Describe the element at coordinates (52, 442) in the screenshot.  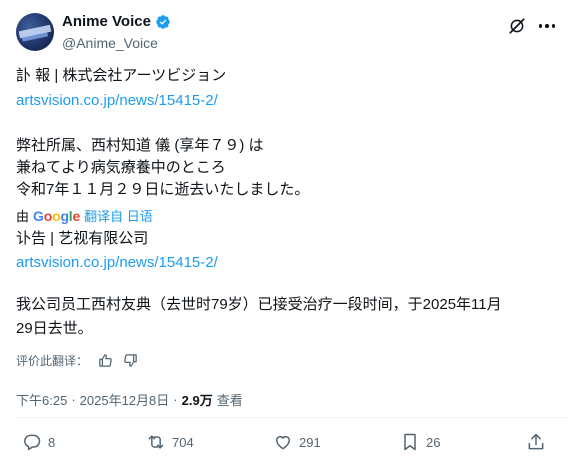
I see `reply-count: 8` at that location.